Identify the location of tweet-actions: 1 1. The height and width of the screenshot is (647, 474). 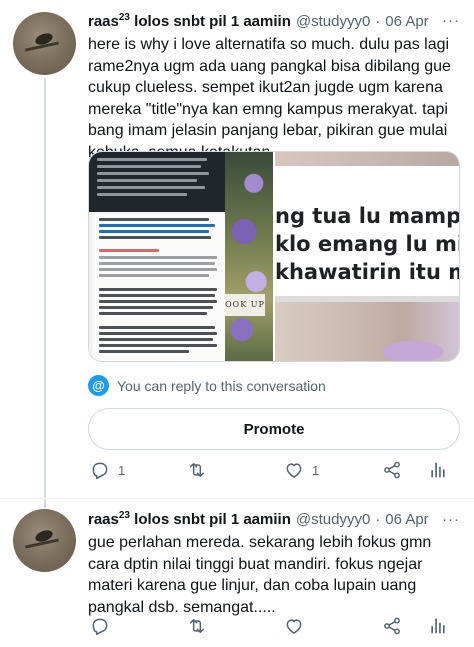
(273, 472).